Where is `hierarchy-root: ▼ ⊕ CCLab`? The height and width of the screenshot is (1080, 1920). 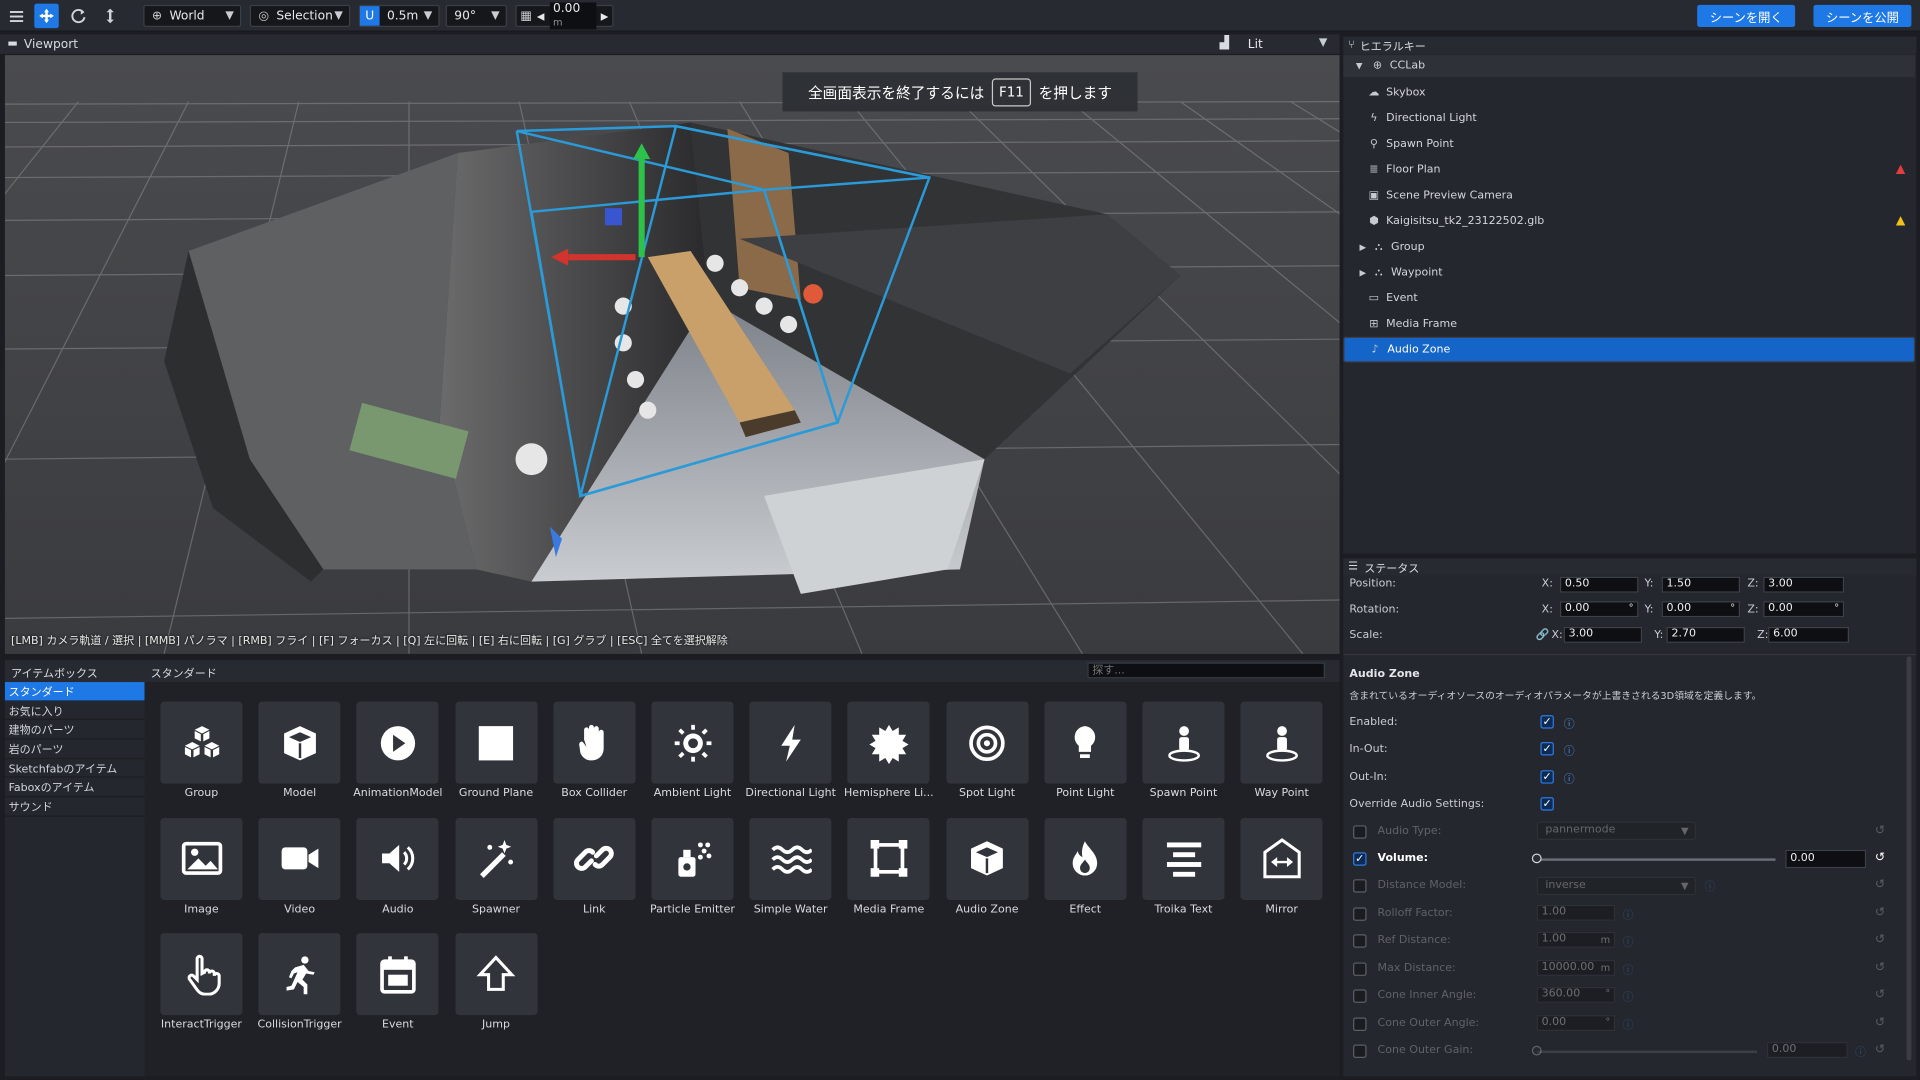
hierarchy-root: ▼ ⊕ CCLab is located at coordinates (1629, 66).